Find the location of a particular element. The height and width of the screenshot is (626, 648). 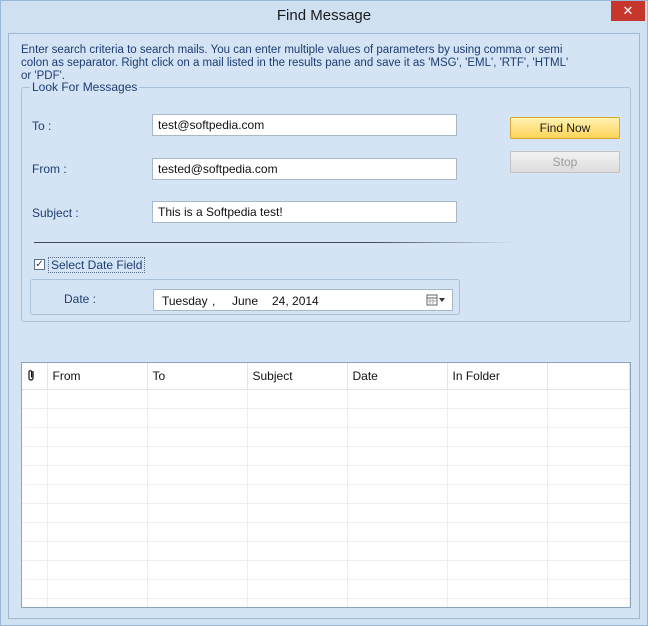

window-title: Find Message is located at coordinates (324, 15).